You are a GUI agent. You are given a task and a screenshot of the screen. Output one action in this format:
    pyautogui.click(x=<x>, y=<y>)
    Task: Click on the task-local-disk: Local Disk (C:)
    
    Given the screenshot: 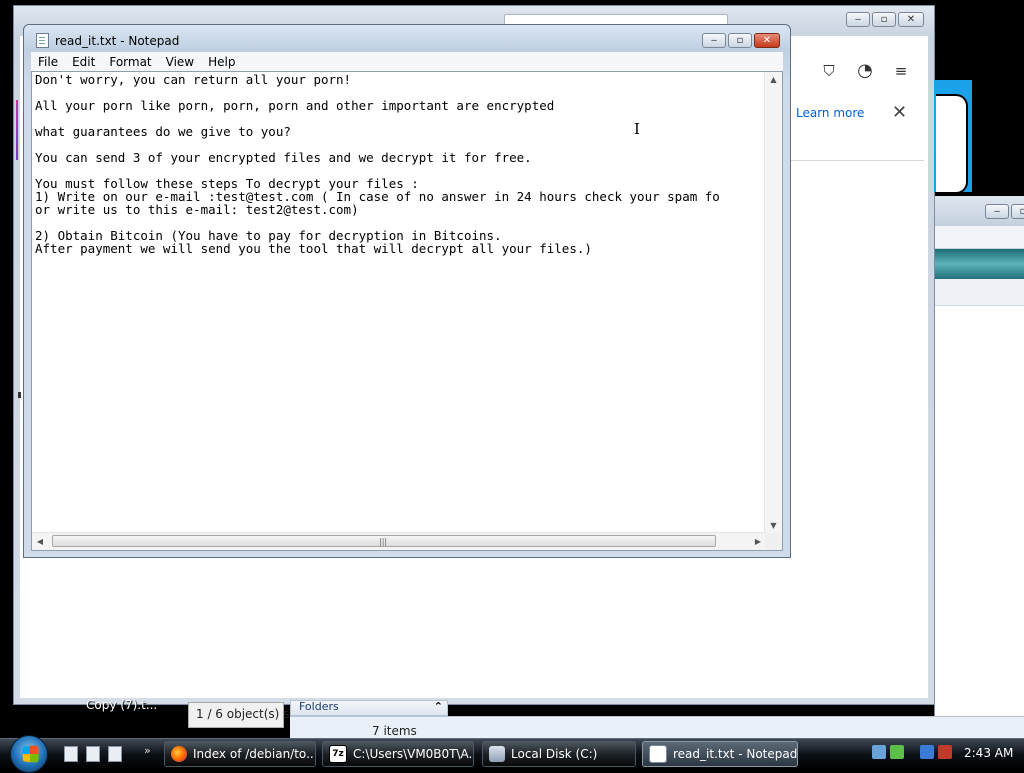 What is the action you would take?
    pyautogui.click(x=559, y=754)
    